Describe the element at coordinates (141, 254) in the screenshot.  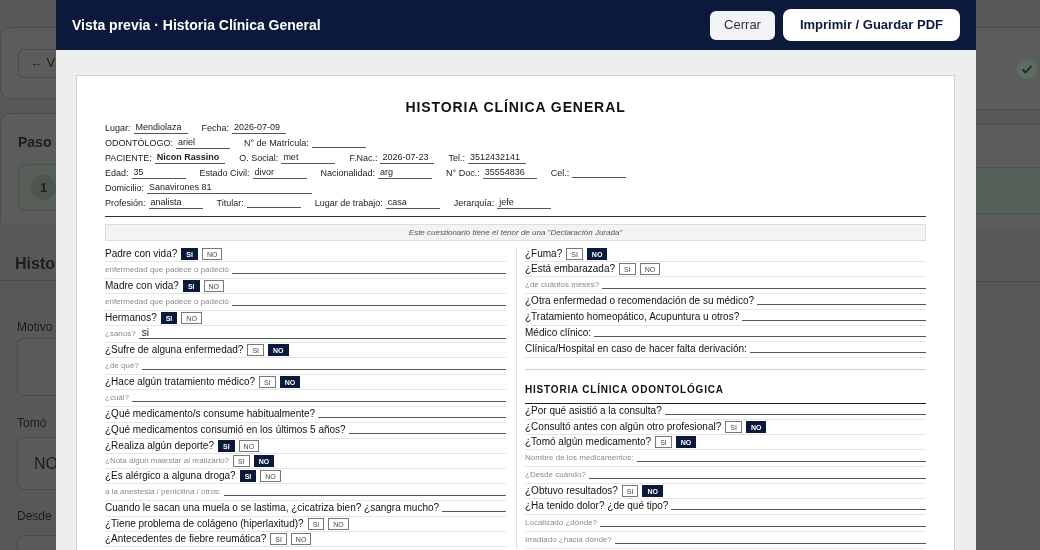
I see `question-text: Padre con vida?` at that location.